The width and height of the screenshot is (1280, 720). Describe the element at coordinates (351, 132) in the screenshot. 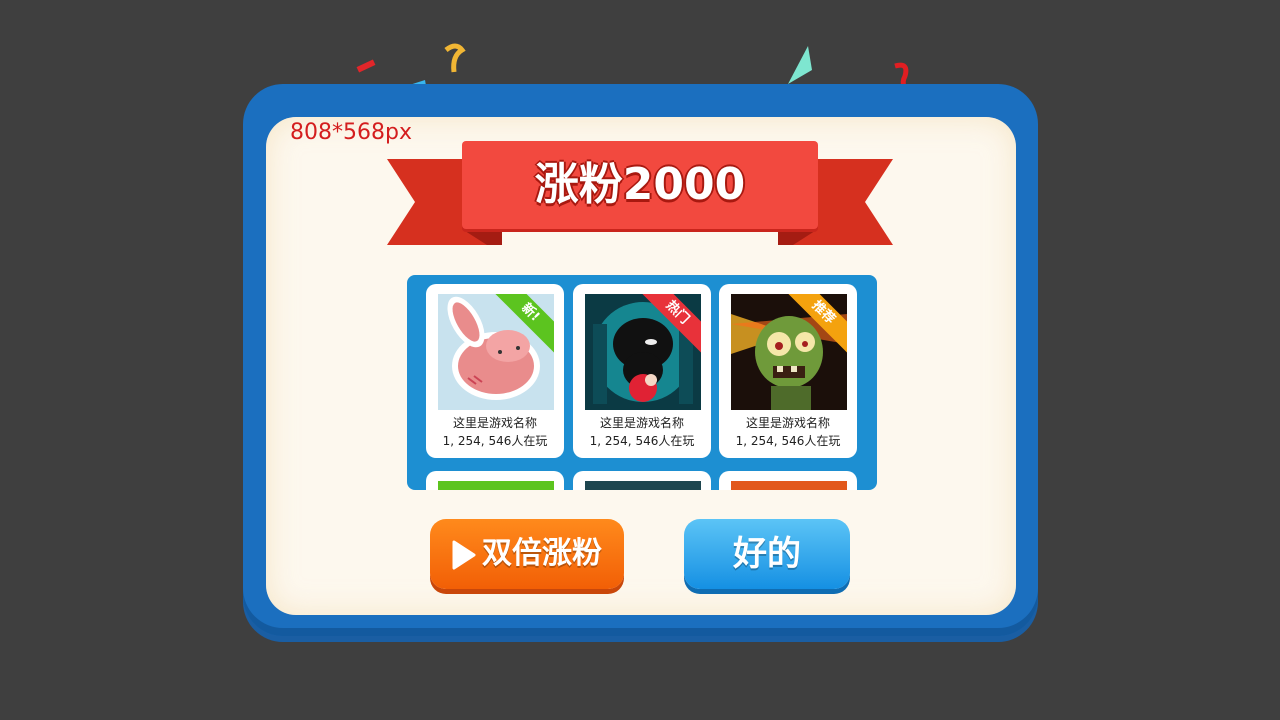

I see `dimension-note: 808*568px` at that location.